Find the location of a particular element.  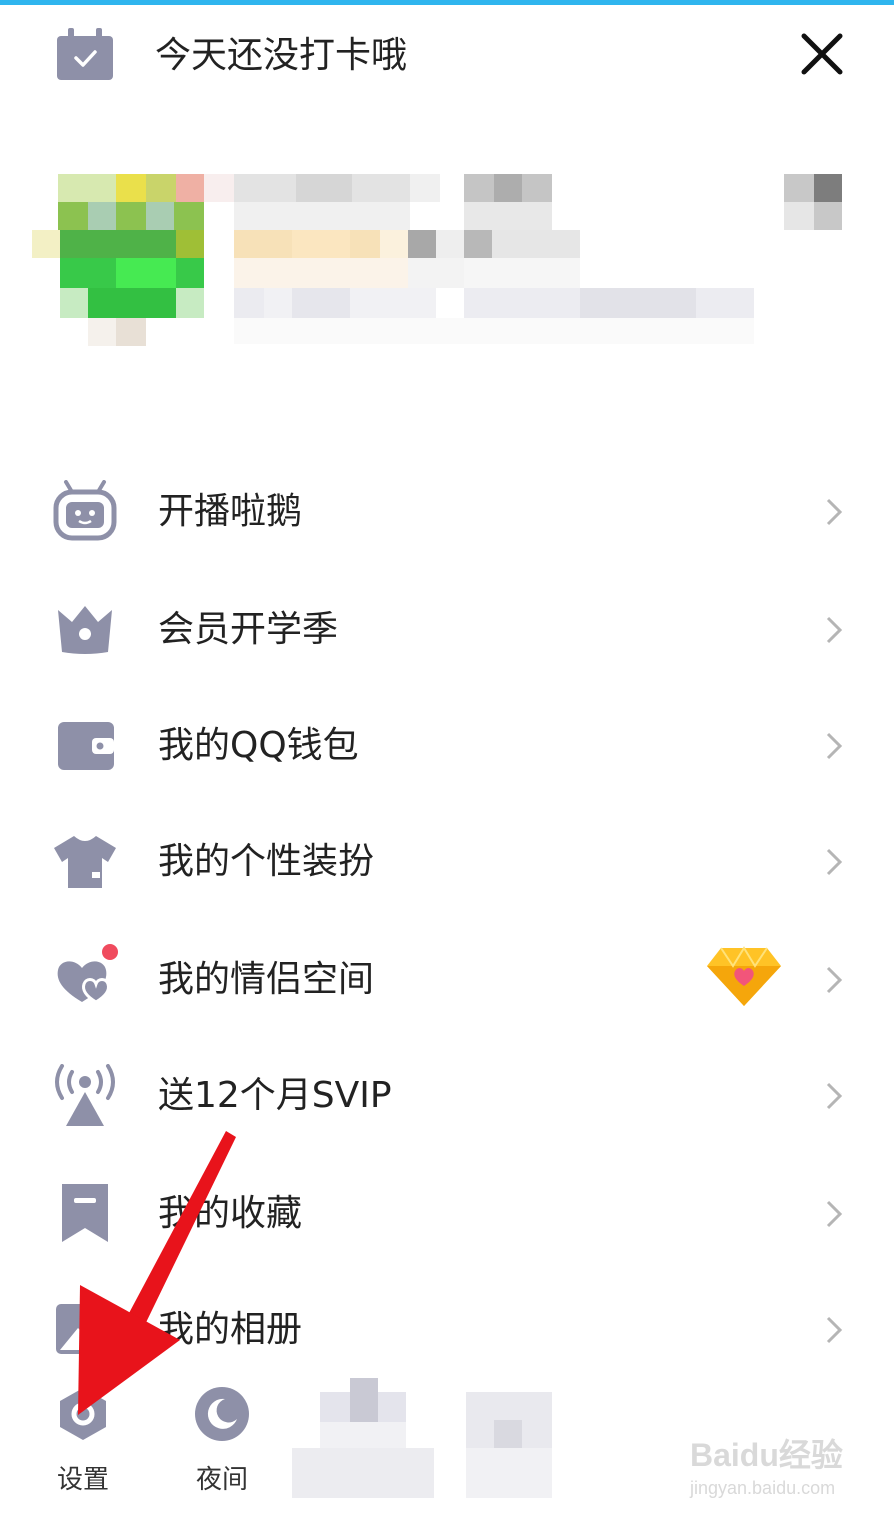

calendar-check-icon is located at coordinates (85, 54).